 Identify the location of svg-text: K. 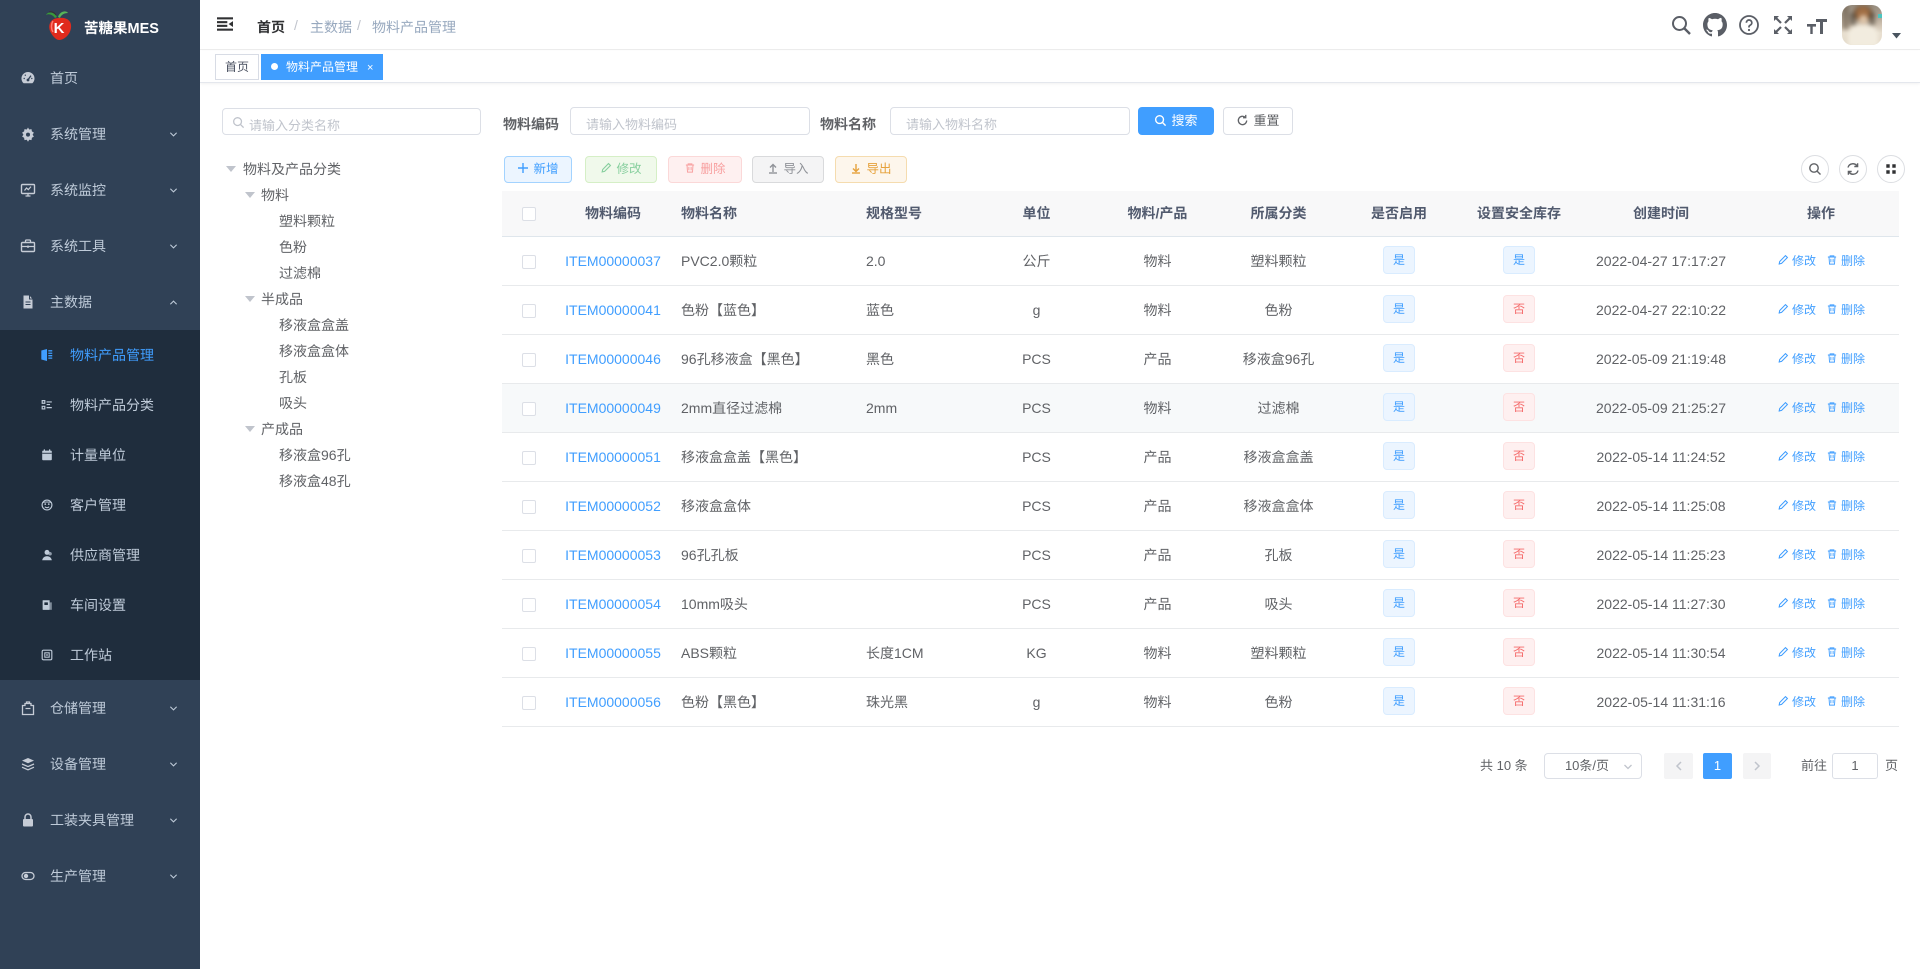
(59, 28).